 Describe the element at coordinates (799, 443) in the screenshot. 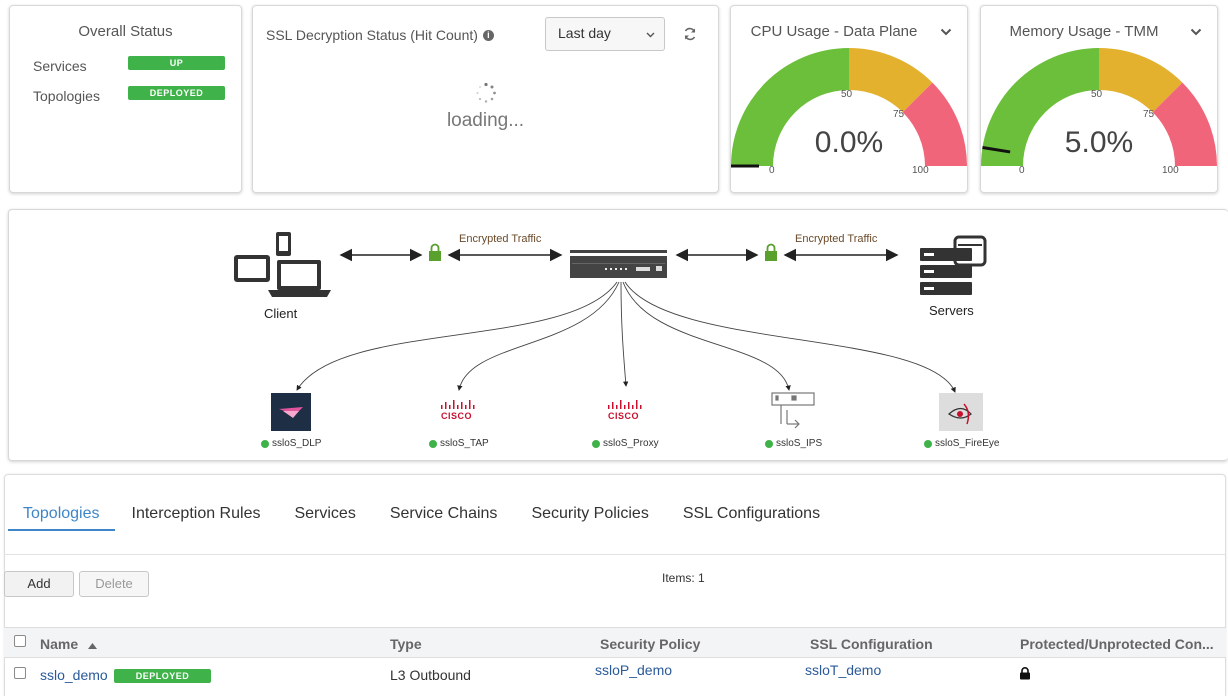

I see `service-name: ssloS_IPS` at that location.